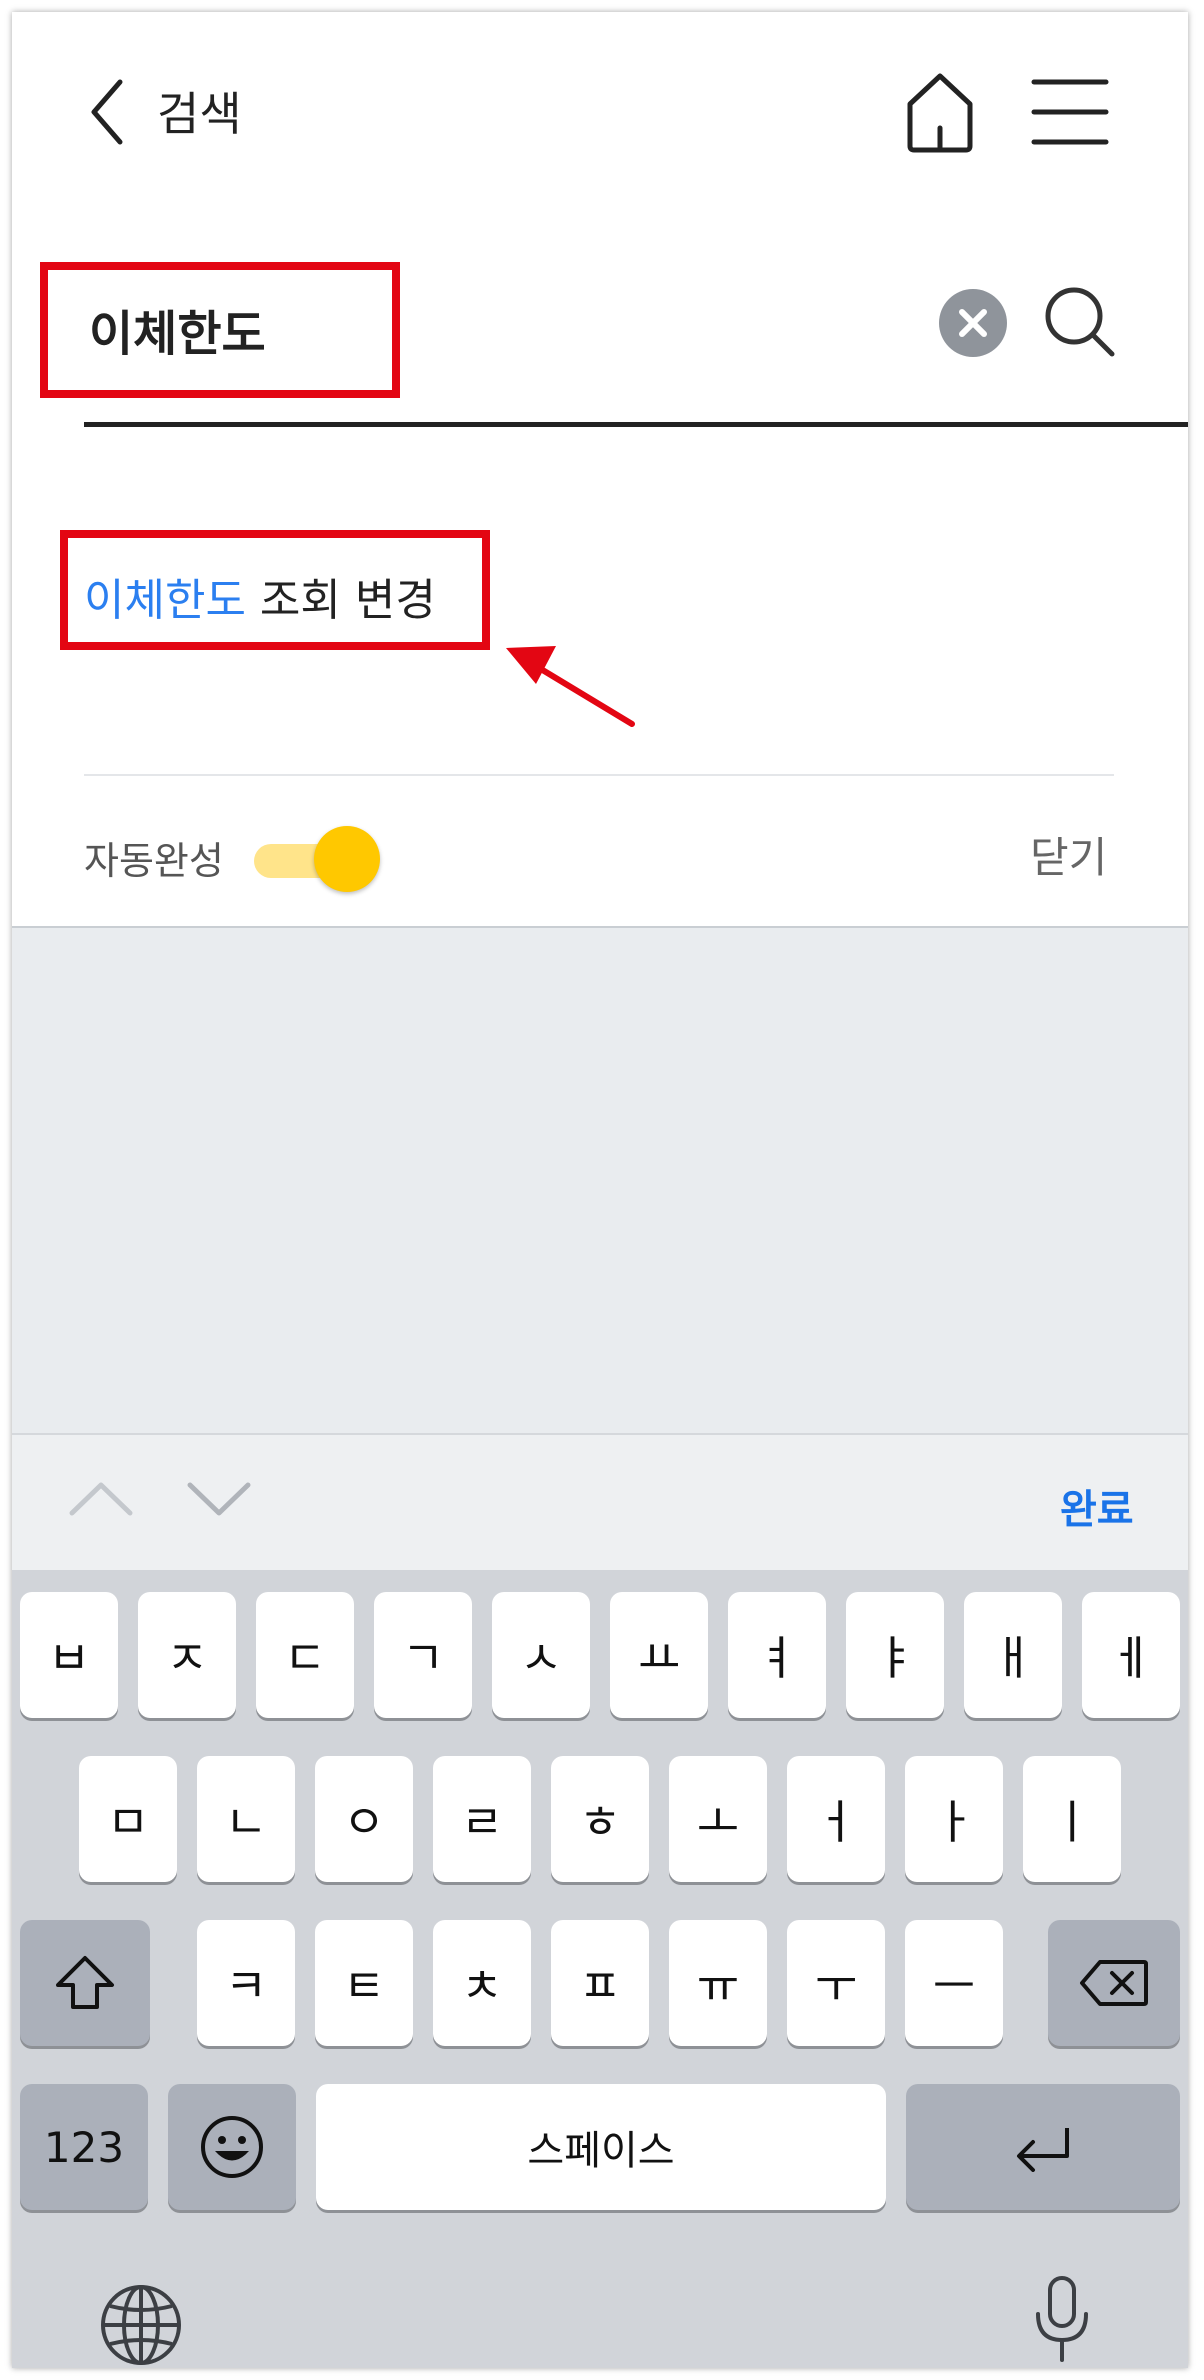  I want to click on backspace-key, so click(1114, 1983).